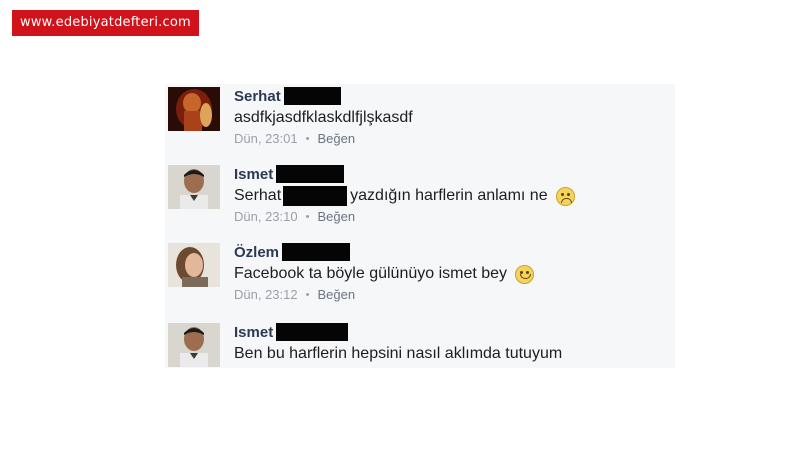 Image resolution: width=800 pixels, height=450 pixels. Describe the element at coordinates (266, 294) in the screenshot. I see `comment-timestamp: Dün, 23:12` at that location.